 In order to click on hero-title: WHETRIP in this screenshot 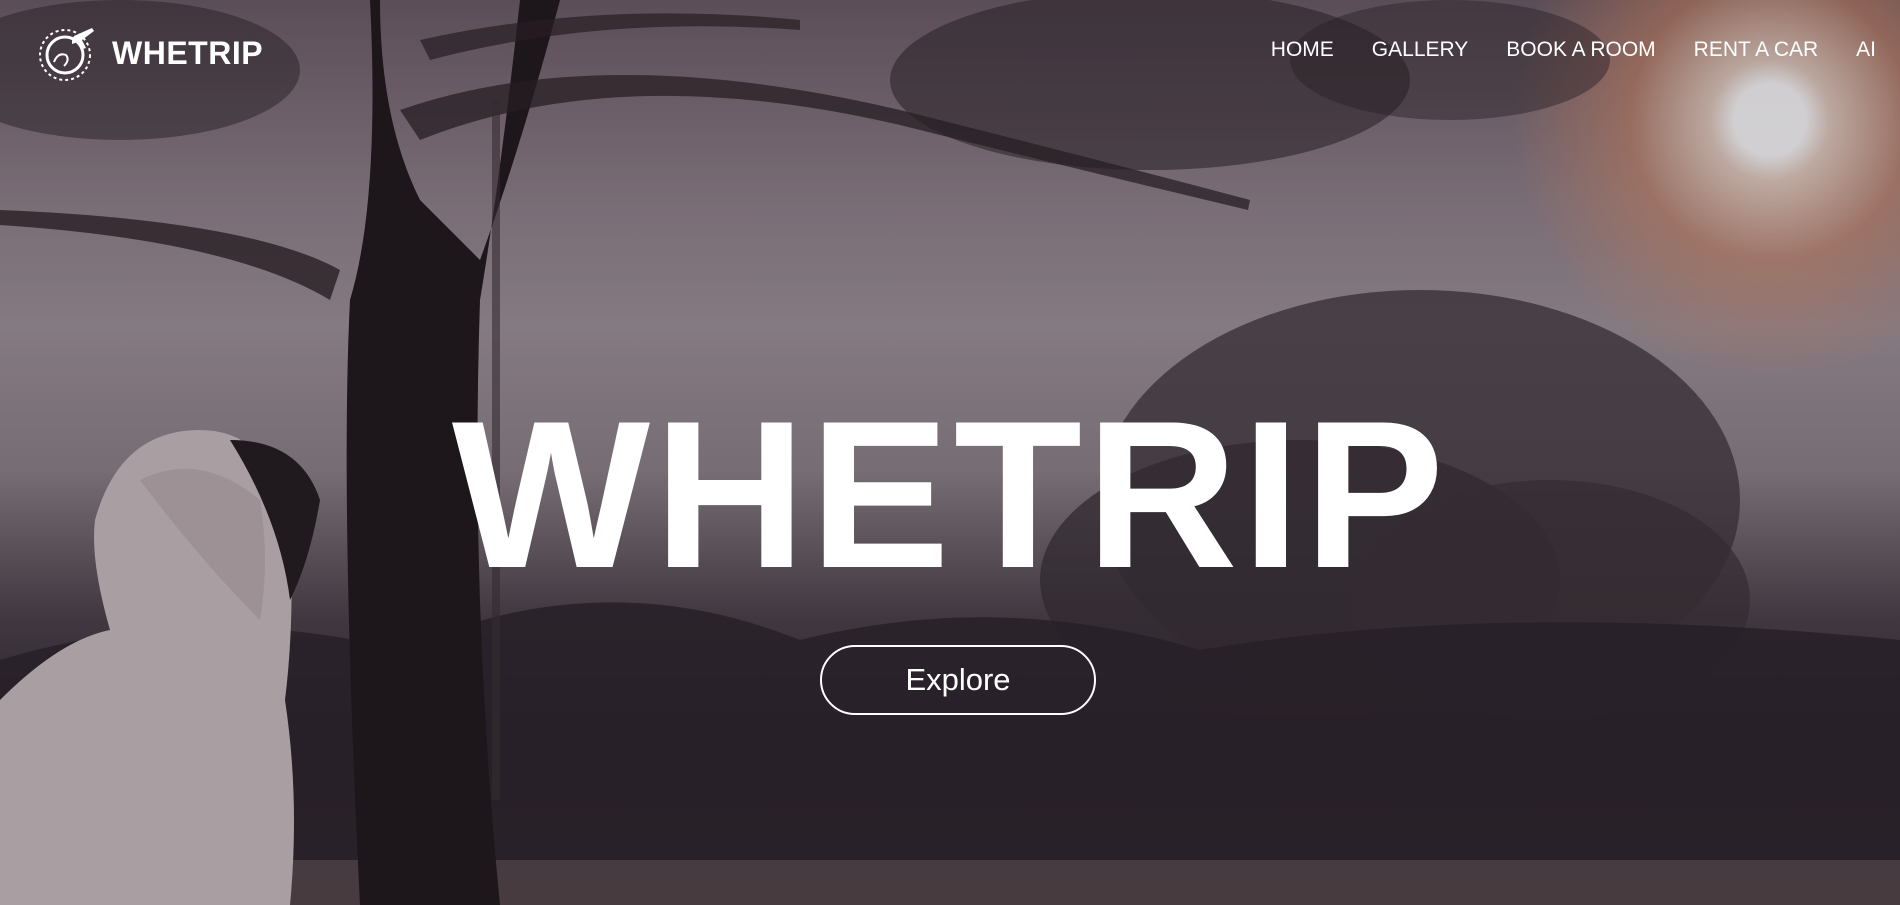, I will do `click(950, 494)`.